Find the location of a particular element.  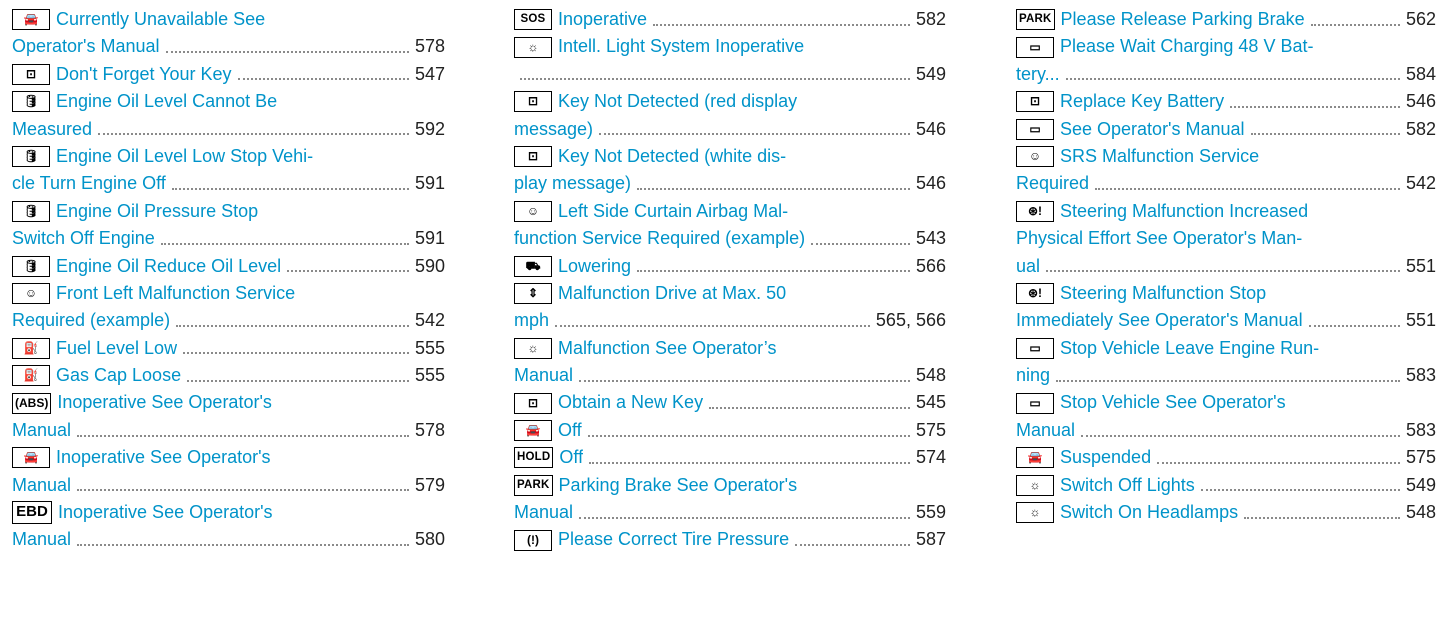

index-entry-line: ☼ Intell. Light System Inoperative is located at coordinates (730, 46).